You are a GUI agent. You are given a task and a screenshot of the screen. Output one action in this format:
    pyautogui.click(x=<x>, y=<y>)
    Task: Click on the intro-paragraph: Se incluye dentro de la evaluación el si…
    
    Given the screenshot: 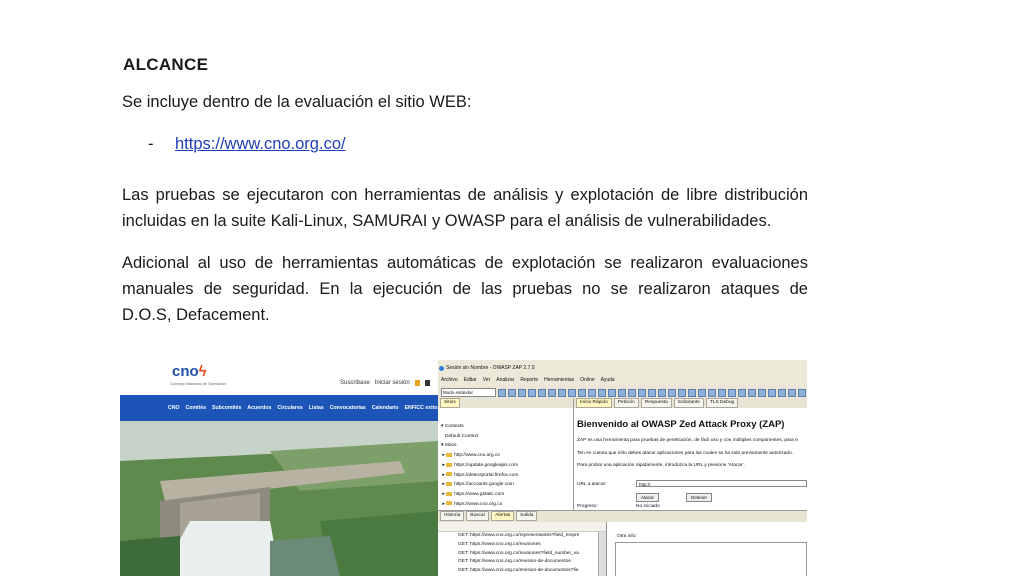 What is the action you would take?
    pyautogui.click(x=297, y=102)
    